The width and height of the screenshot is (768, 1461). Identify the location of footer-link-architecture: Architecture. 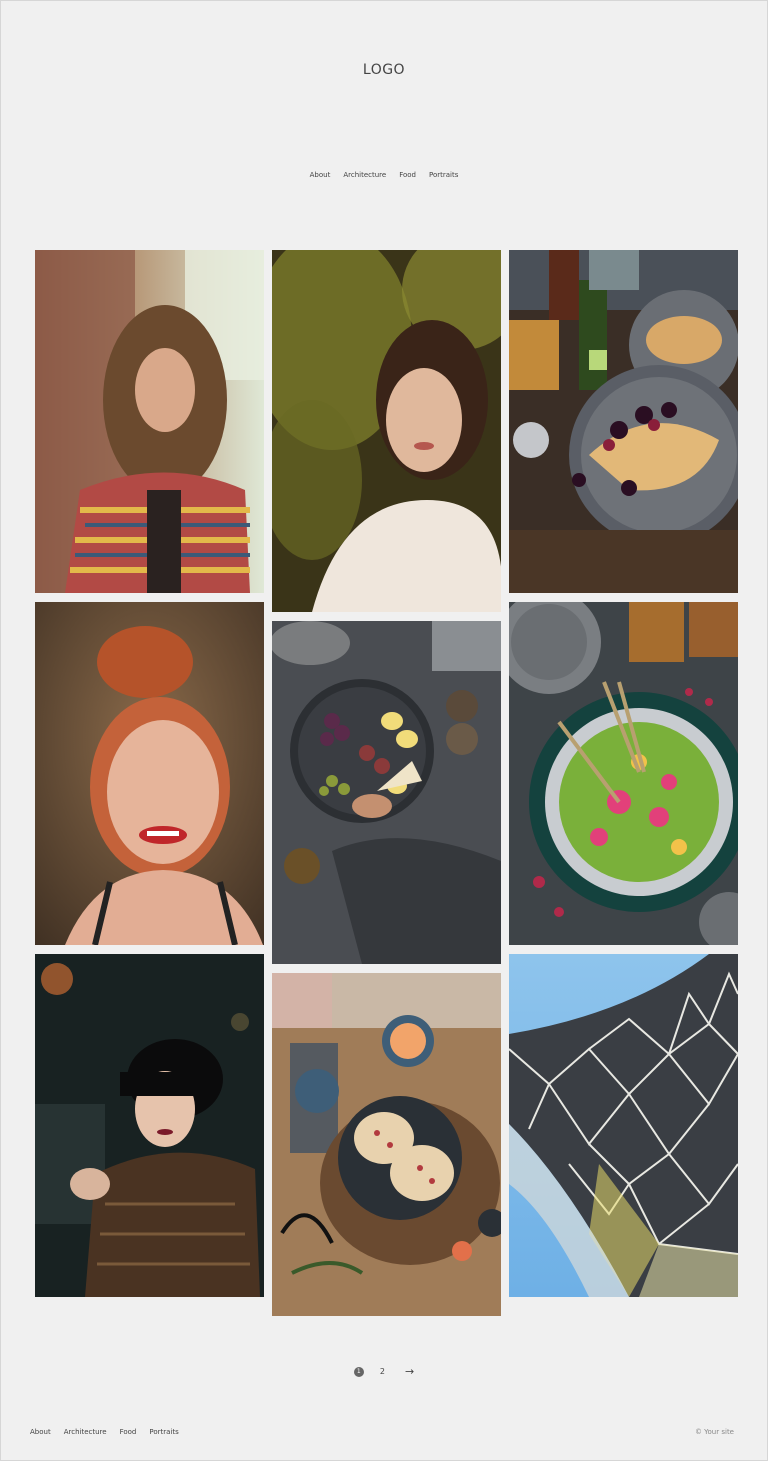
(85, 1432).